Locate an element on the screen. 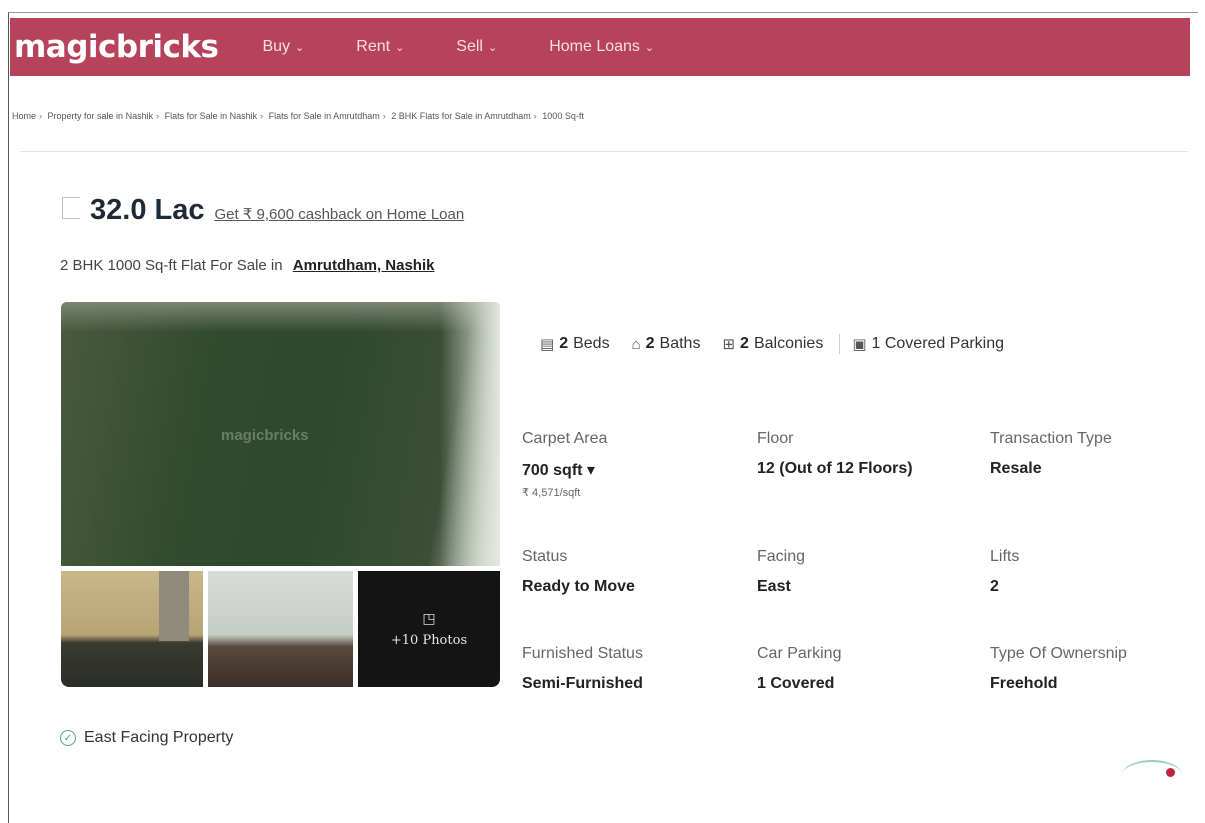 The width and height of the screenshot is (1205, 823). feature-highlight: ✓ East Facing Property is located at coordinates (146, 738).